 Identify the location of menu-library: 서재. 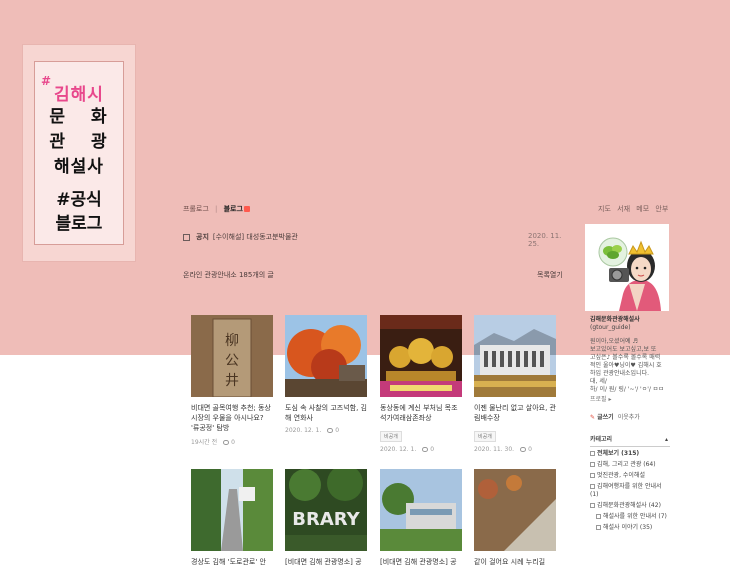
(623, 209).